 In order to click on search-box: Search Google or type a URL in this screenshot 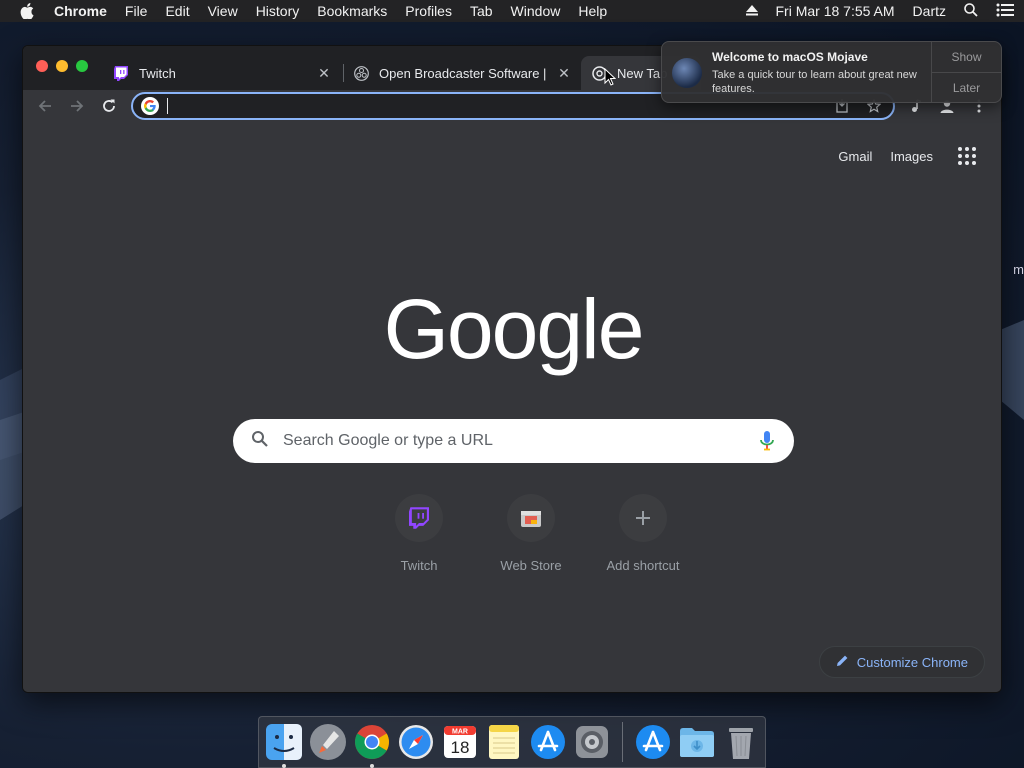, I will do `click(513, 441)`.